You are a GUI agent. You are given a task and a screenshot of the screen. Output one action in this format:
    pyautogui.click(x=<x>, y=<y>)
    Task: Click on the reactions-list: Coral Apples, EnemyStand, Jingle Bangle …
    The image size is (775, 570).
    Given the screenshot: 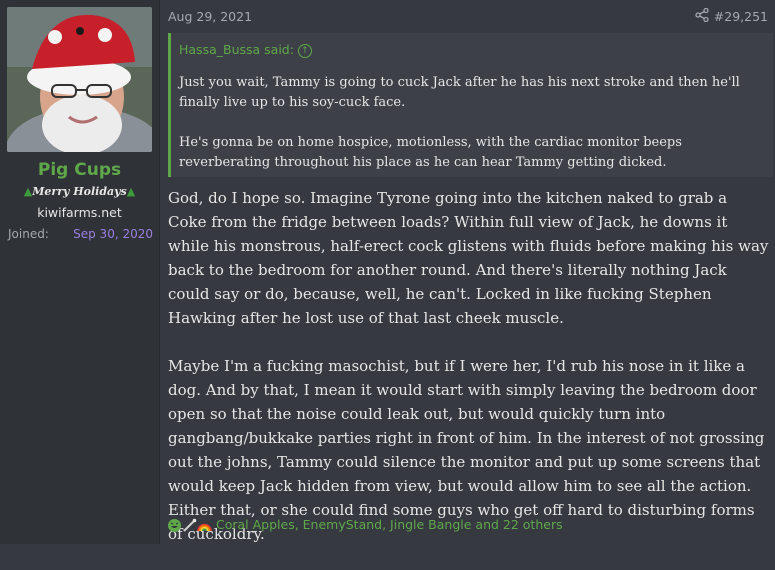 What is the action you would take?
    pyautogui.click(x=389, y=524)
    